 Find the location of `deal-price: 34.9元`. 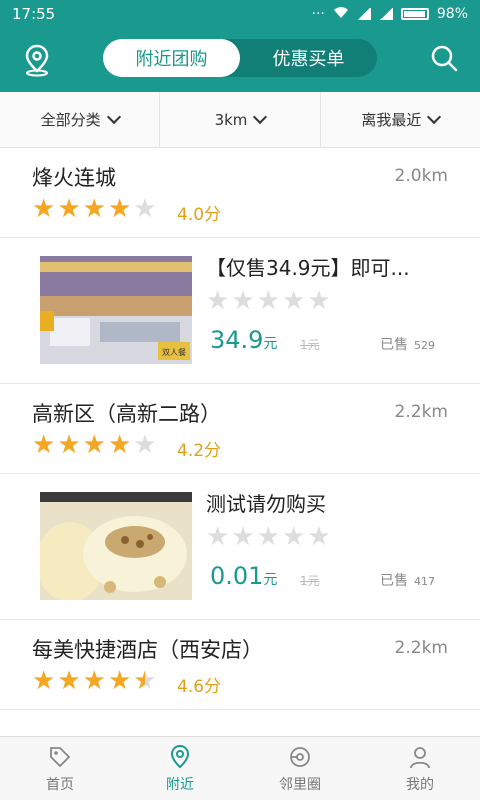

deal-price: 34.9元 is located at coordinates (243, 340).